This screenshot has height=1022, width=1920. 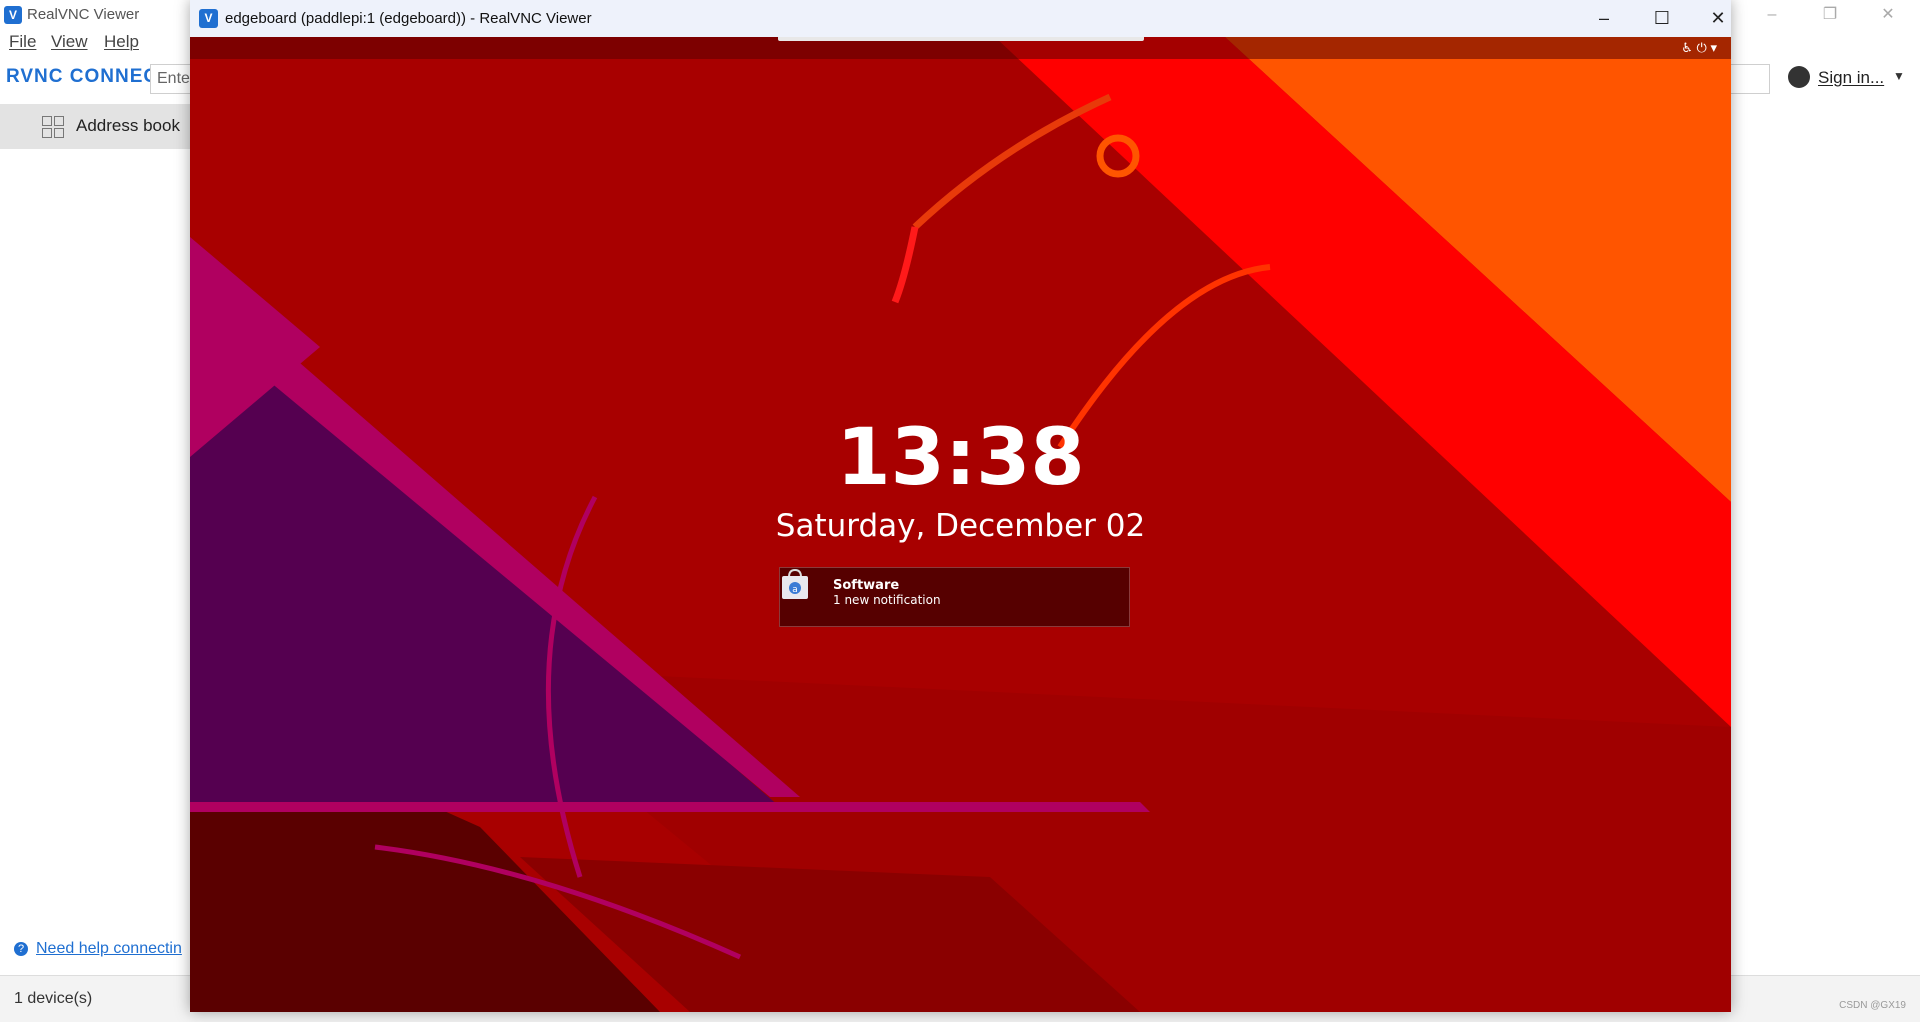 What do you see at coordinates (866, 585) in the screenshot?
I see `notification-app-name: Software` at bounding box center [866, 585].